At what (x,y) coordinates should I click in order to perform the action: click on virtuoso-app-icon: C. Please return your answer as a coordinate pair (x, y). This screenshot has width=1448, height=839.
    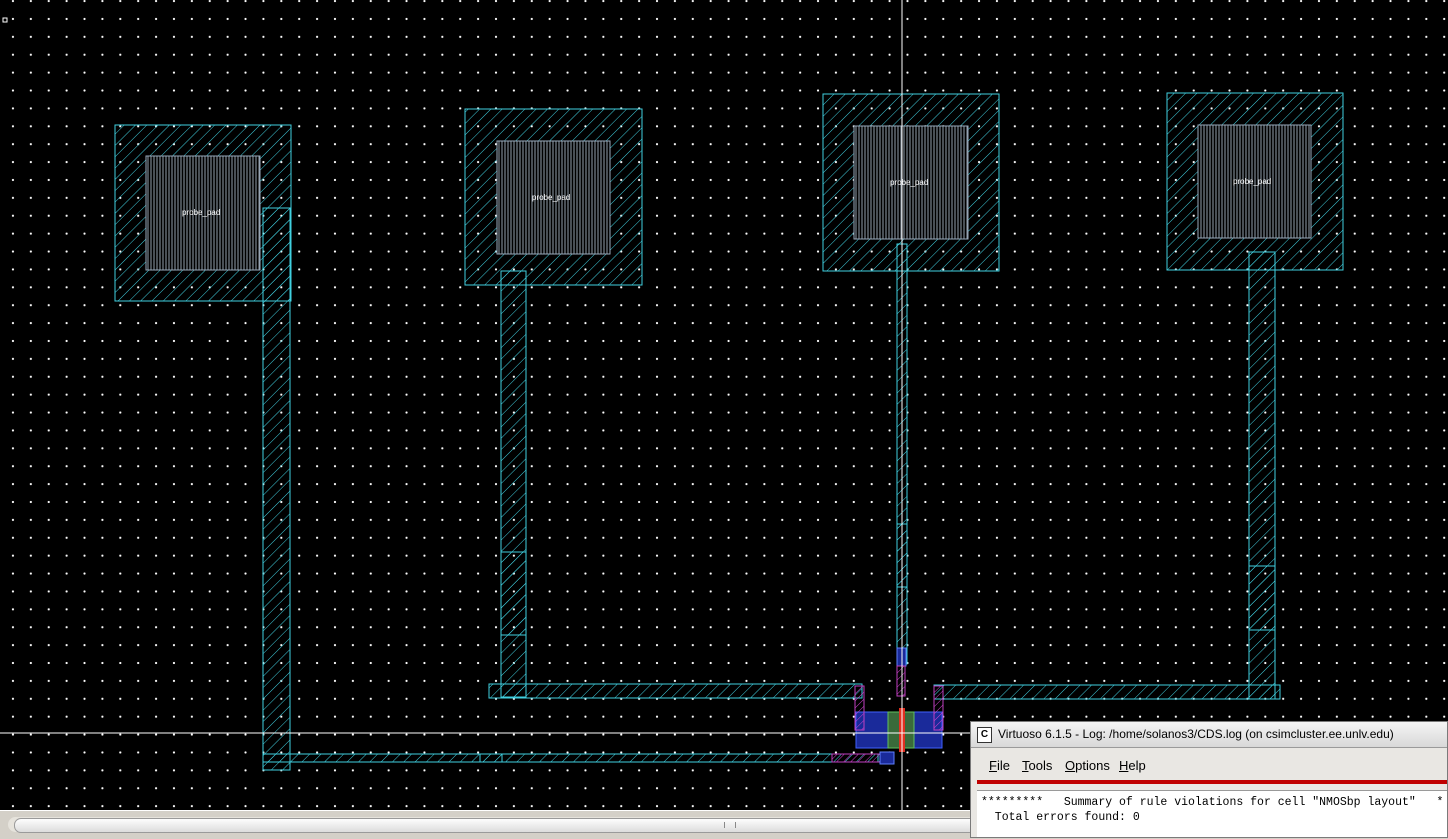
    Looking at the image, I should click on (984, 735).